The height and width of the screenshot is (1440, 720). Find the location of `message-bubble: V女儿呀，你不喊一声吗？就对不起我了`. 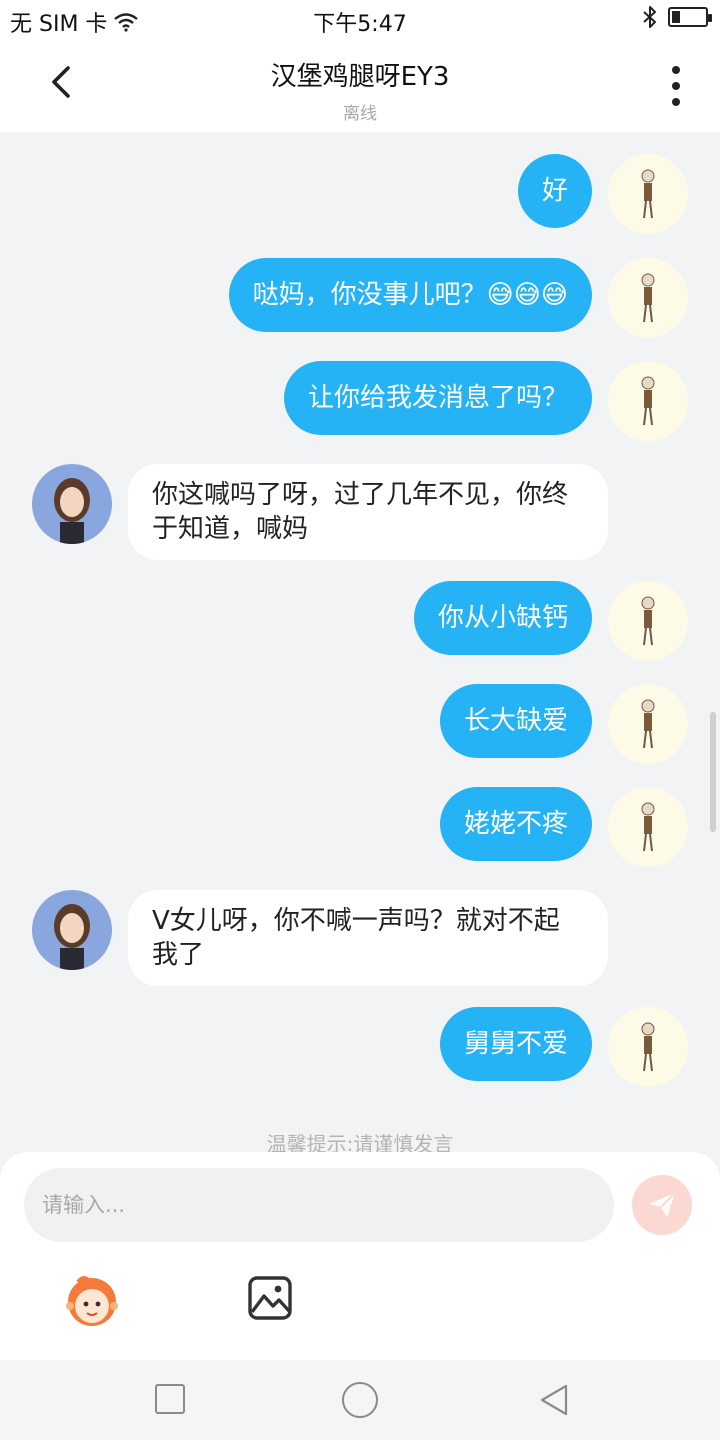

message-bubble: V女儿呀，你不喊一声吗？就对不起我了 is located at coordinates (368, 938).